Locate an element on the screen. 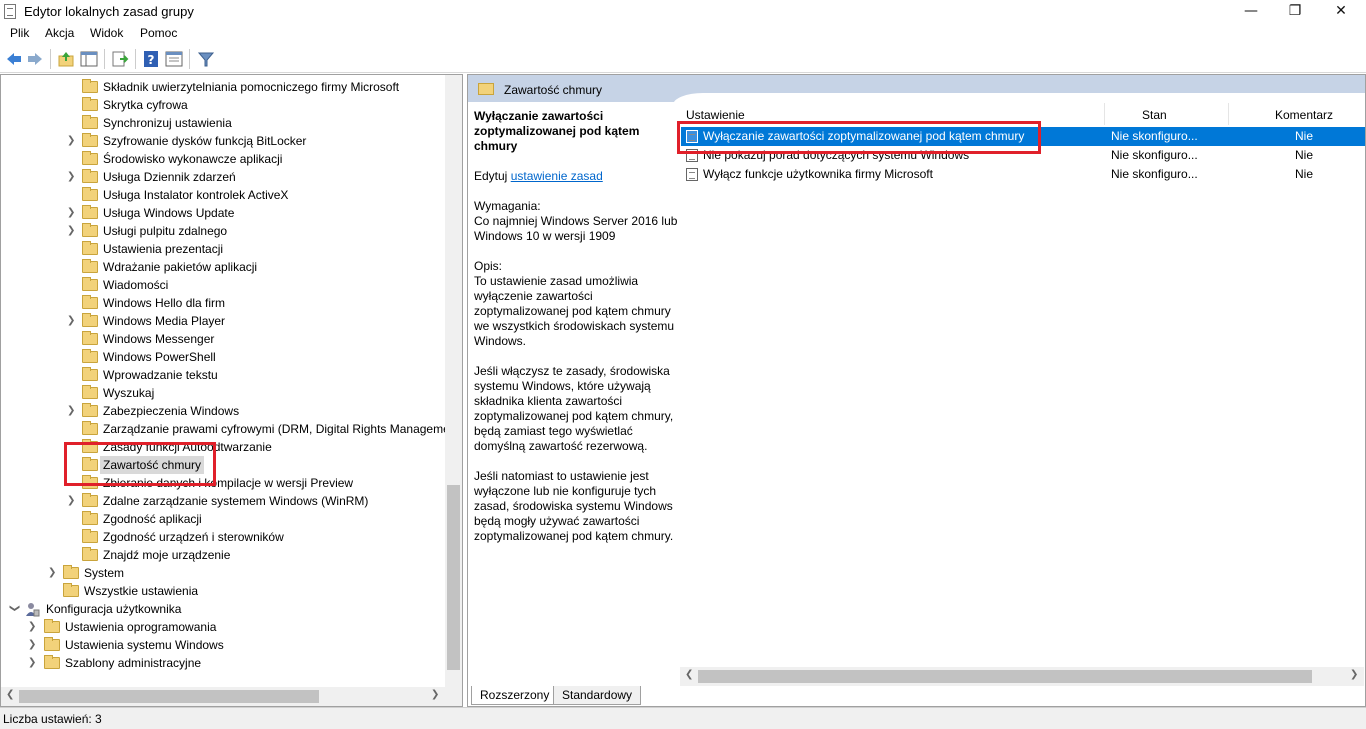 The height and width of the screenshot is (729, 1366). export-list-icon is located at coordinates (120, 59).